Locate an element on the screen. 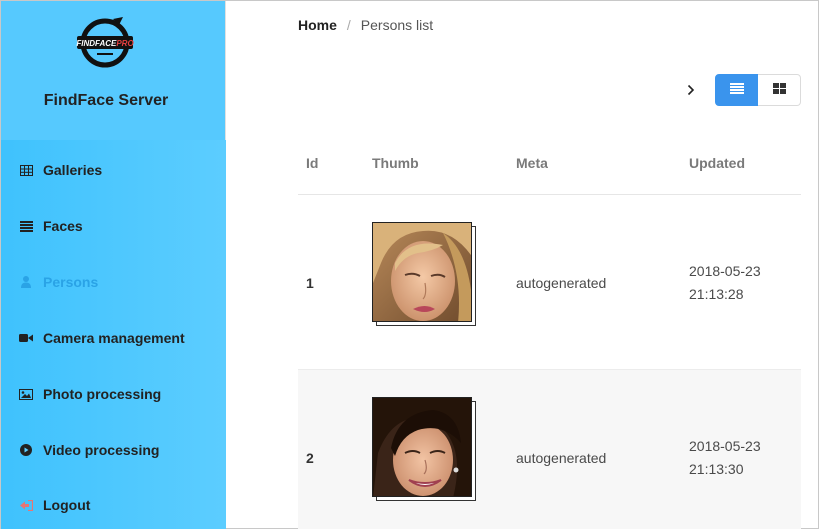 This screenshot has width=819, height=529. user-icon is located at coordinates (26, 282).